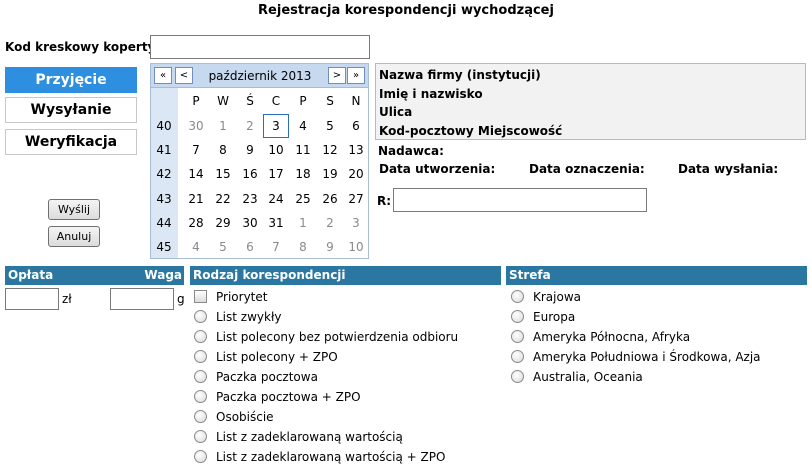 This screenshot has height=466, width=812. What do you see at coordinates (331, 457) in the screenshot?
I see `kind-option-label: List z zadeklarowaną wartością + ZPO` at bounding box center [331, 457].